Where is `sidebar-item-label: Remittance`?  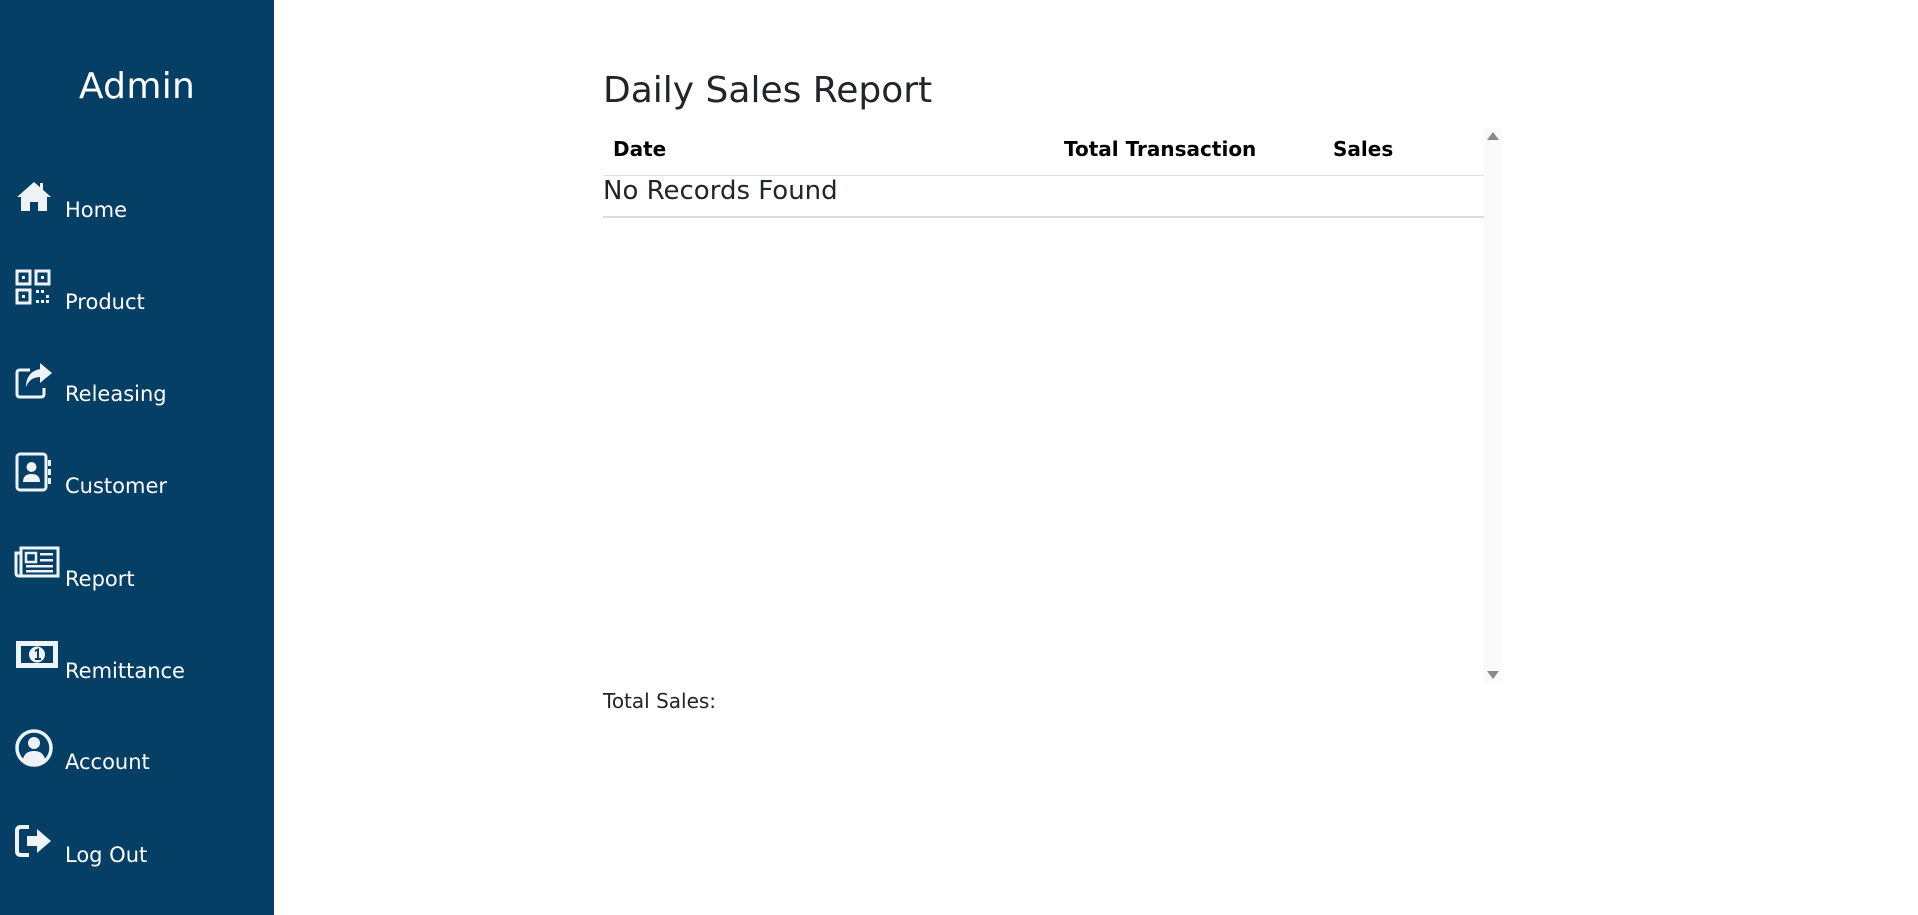
sidebar-item-label: Remittance is located at coordinates (125, 671).